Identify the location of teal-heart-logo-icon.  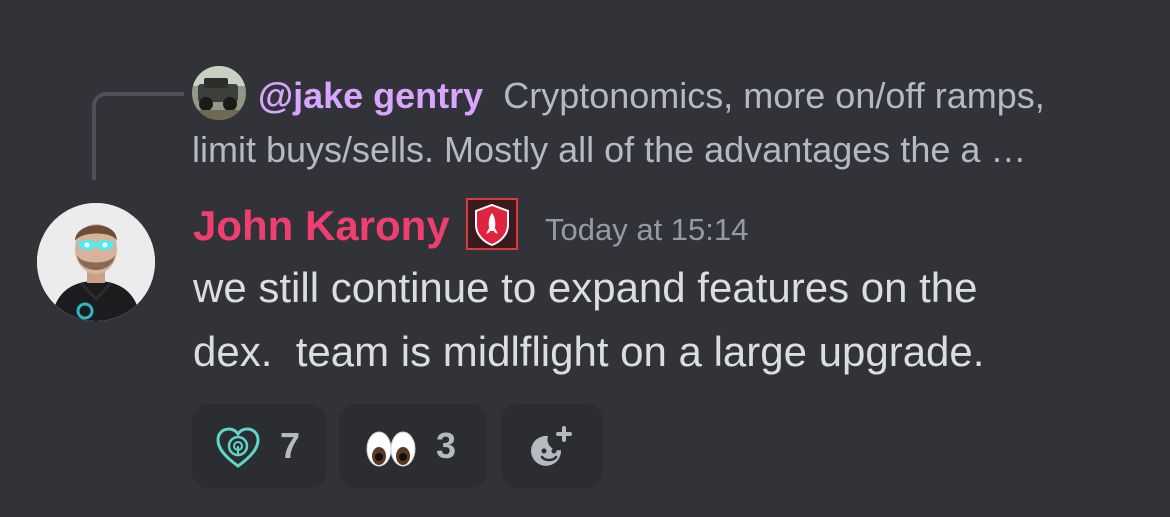
(238, 447).